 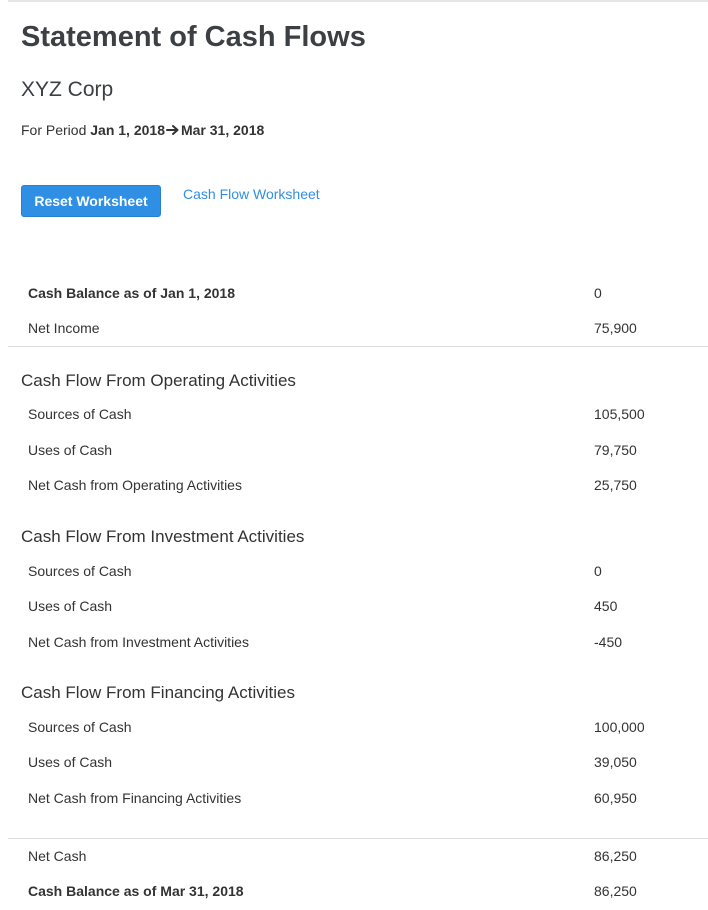 What do you see at coordinates (354, 727) in the screenshot?
I see `financing-sources-row: Sources of Cash 100,000` at bounding box center [354, 727].